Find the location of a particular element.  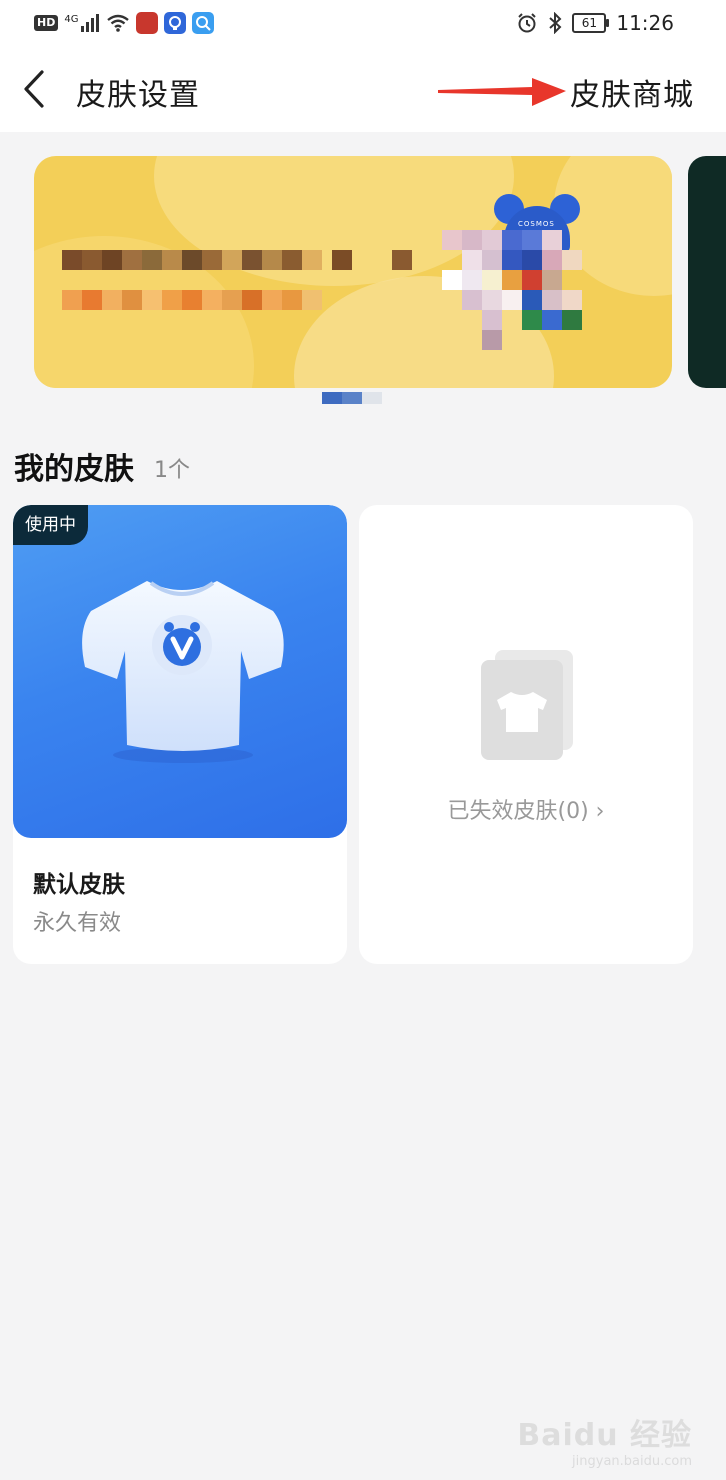

carousel-dot is located at coordinates (372, 398).